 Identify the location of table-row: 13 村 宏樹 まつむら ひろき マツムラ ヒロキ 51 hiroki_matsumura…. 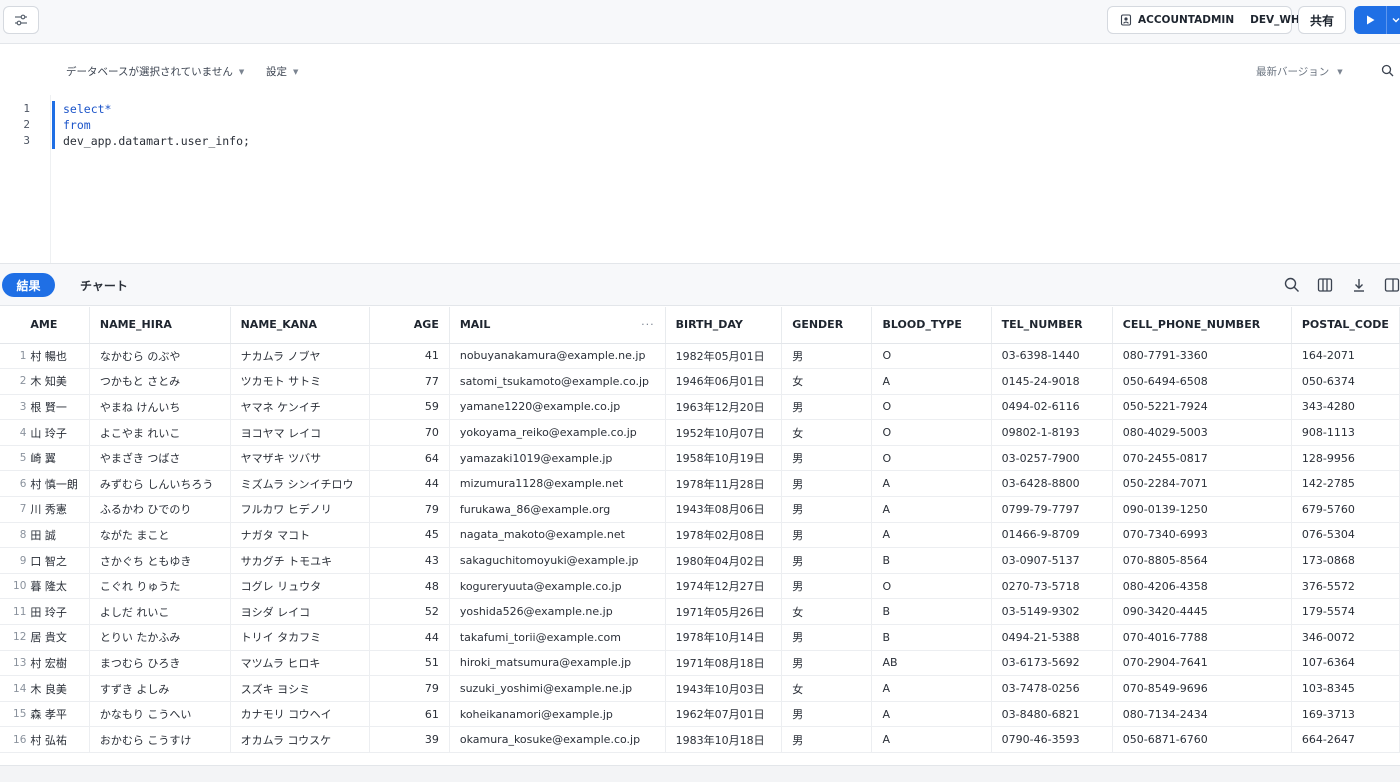
(700, 663).